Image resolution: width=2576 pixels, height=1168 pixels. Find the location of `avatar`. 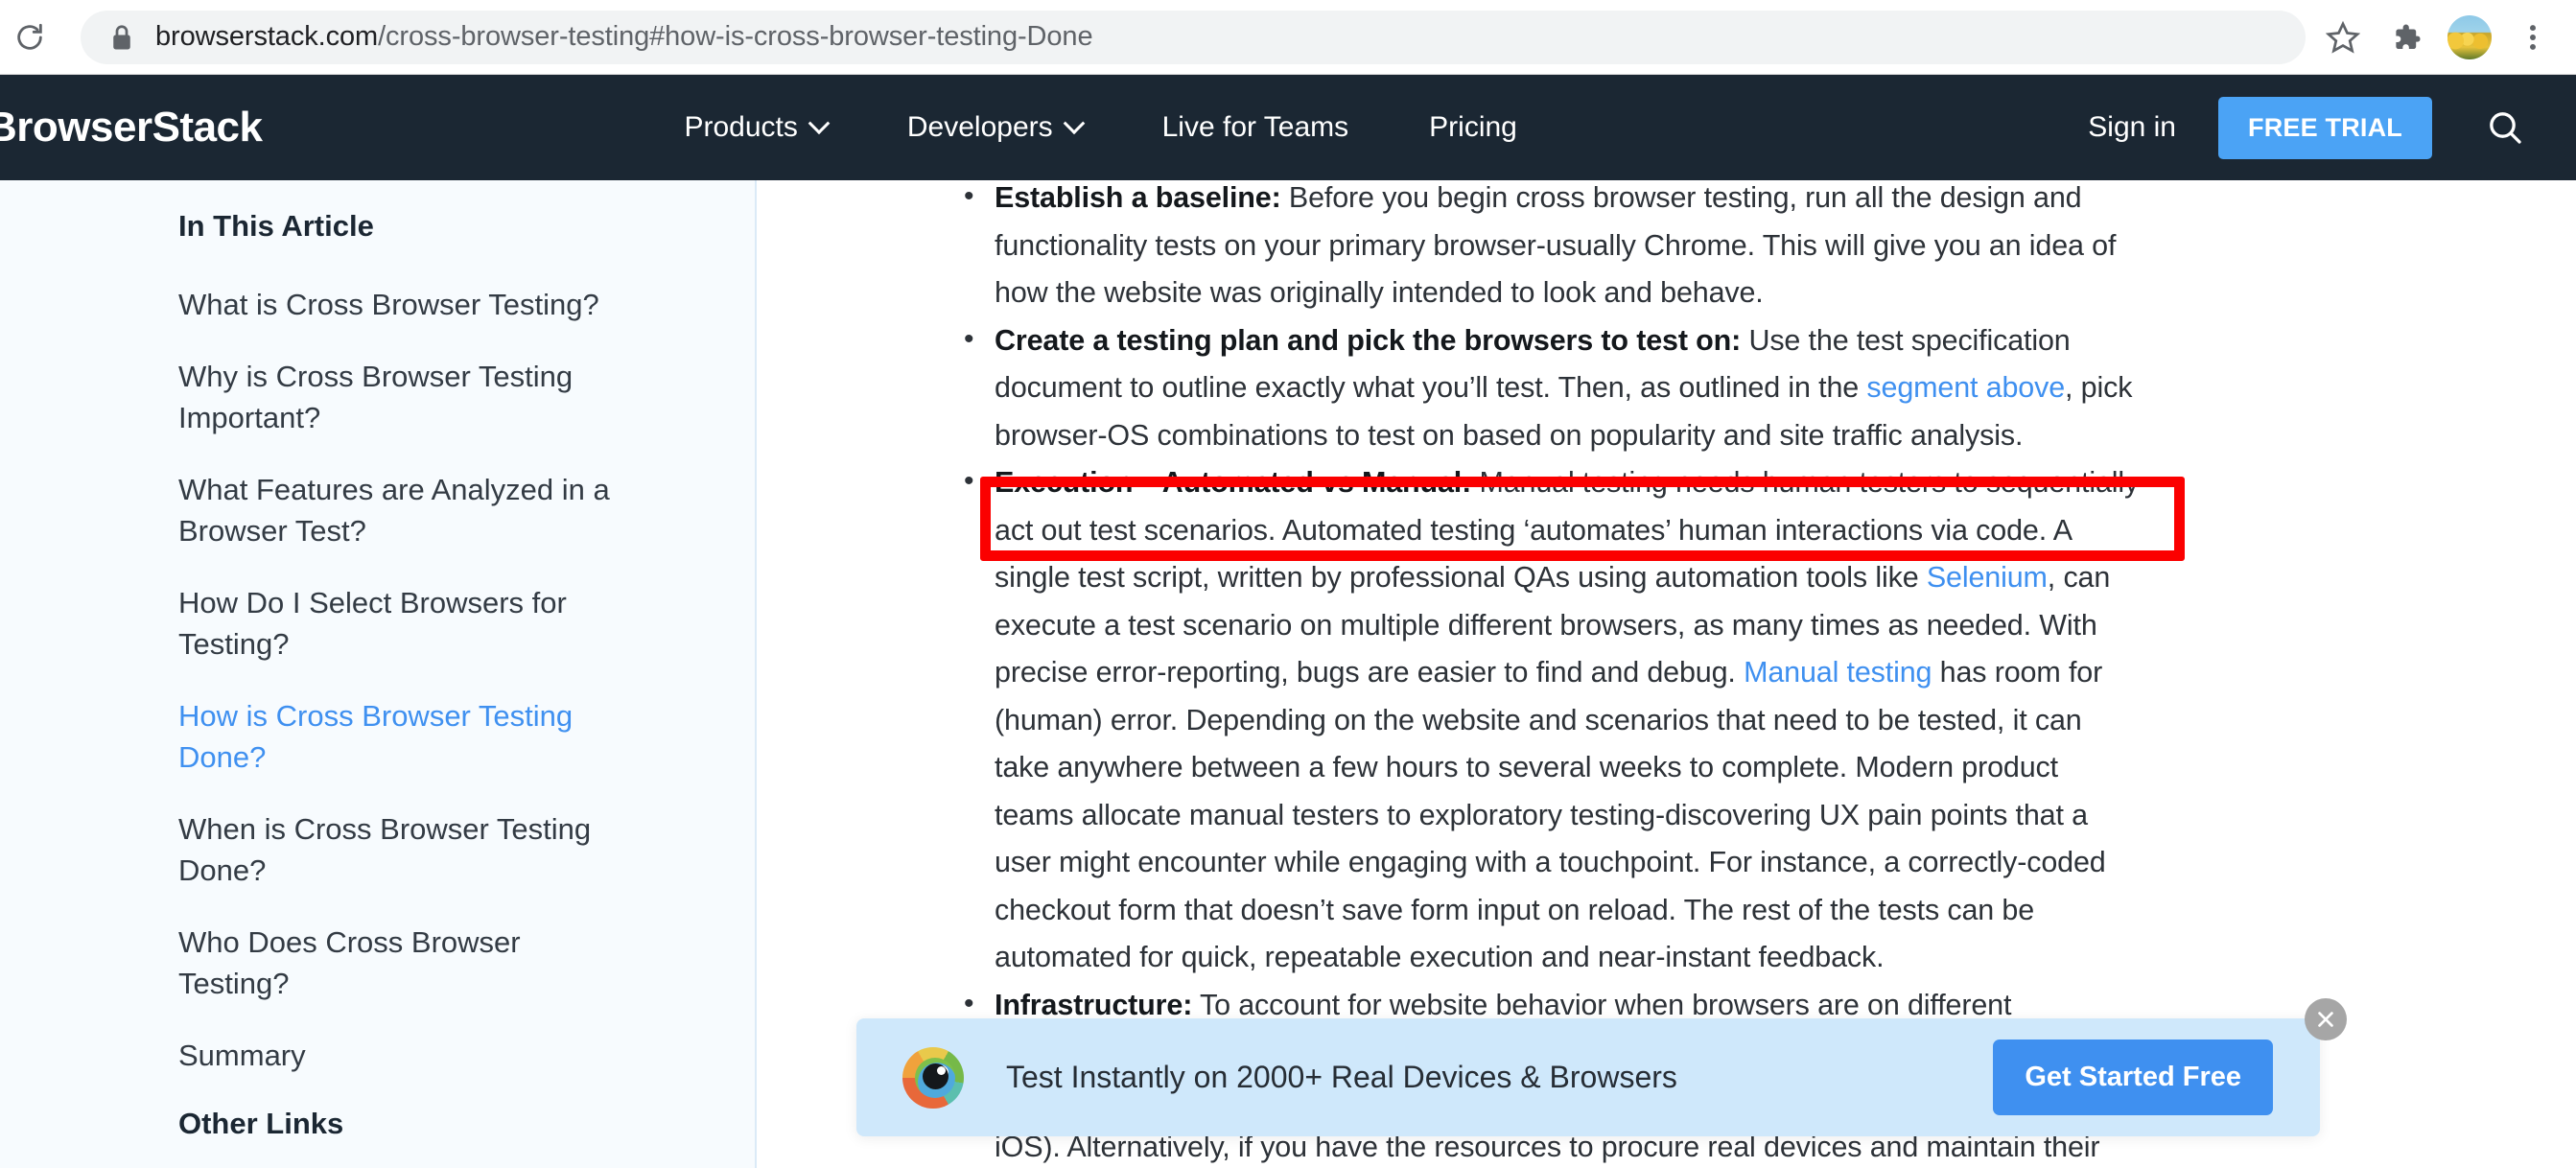

avatar is located at coordinates (2469, 36).